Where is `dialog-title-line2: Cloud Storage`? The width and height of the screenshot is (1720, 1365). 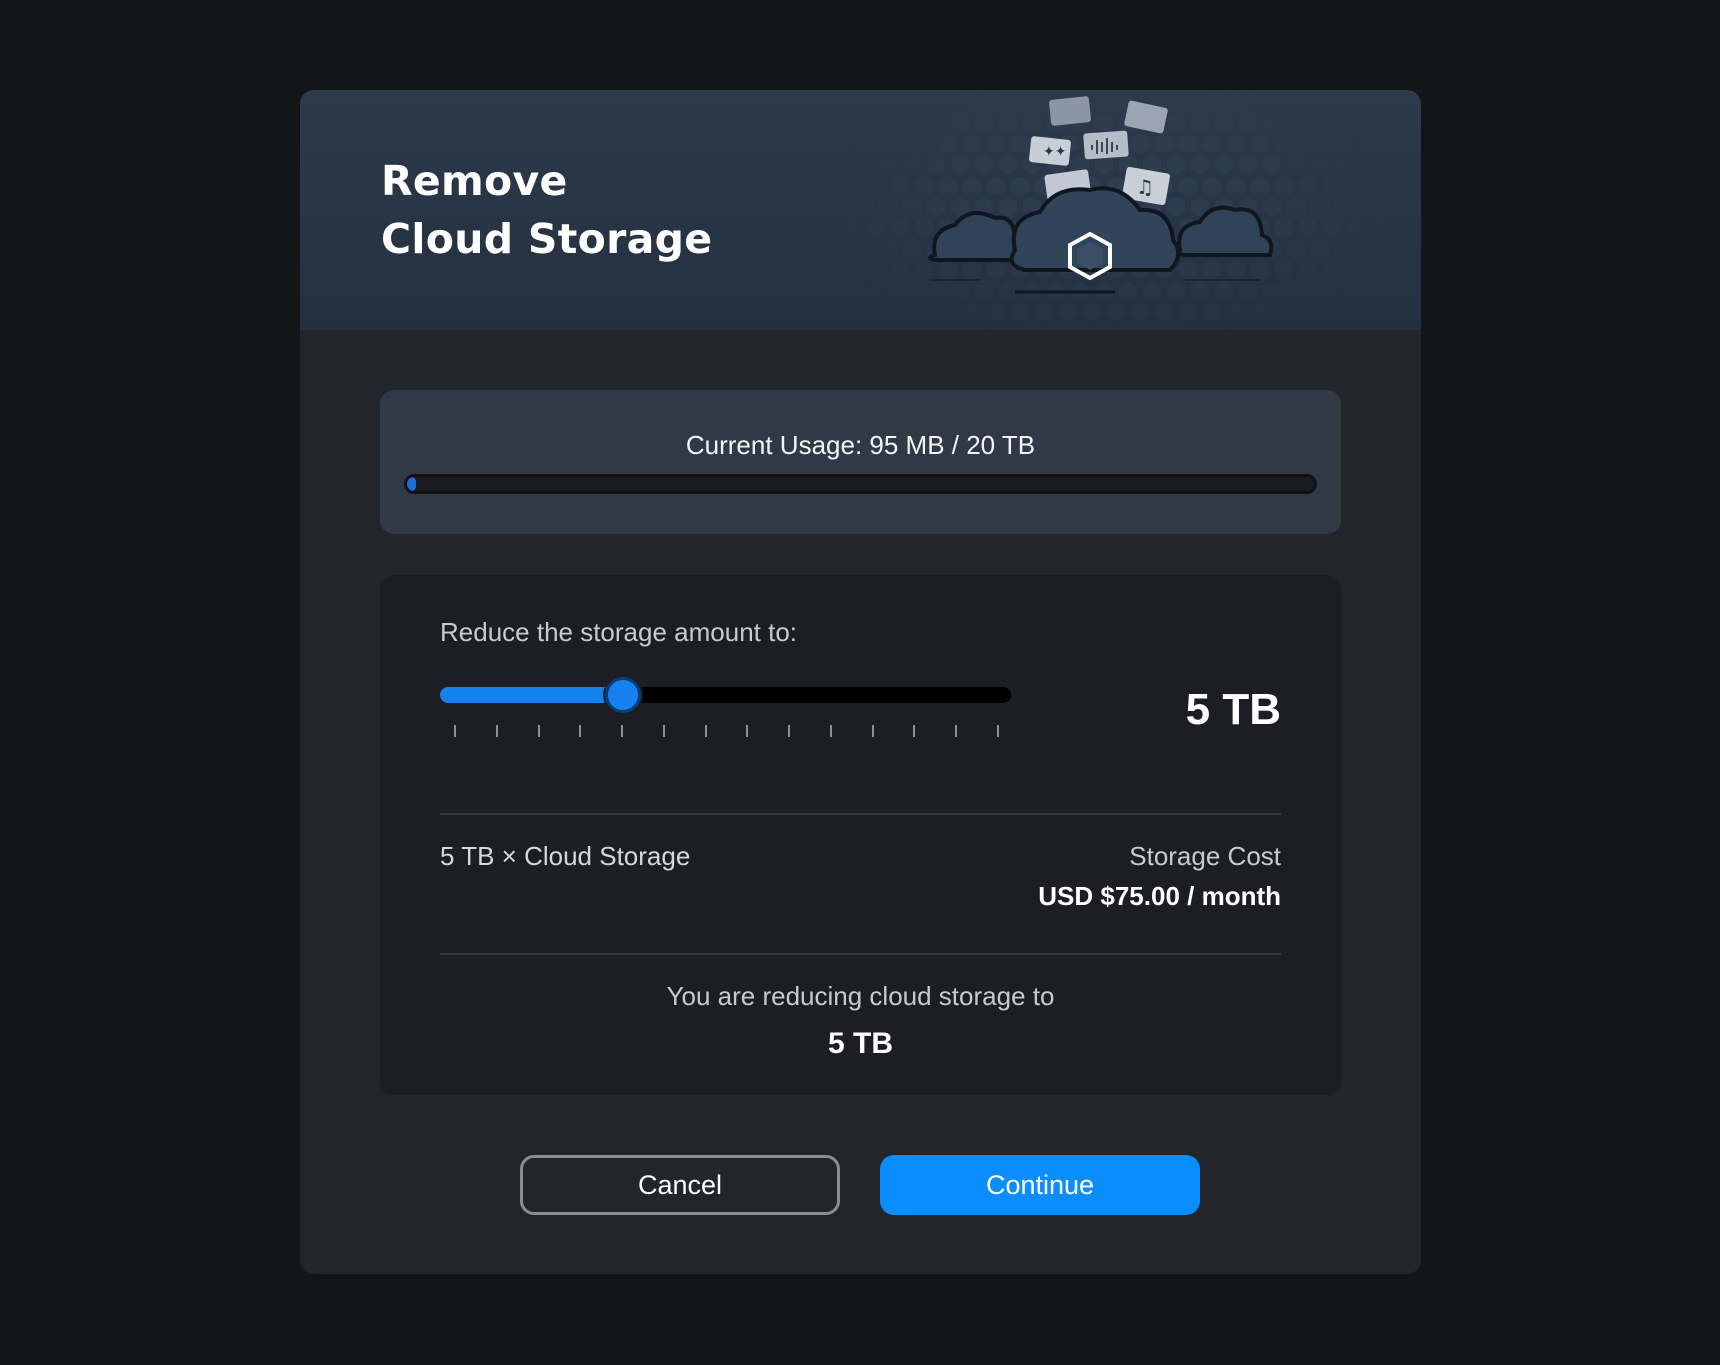 dialog-title-line2: Cloud Storage is located at coordinates (547, 239).